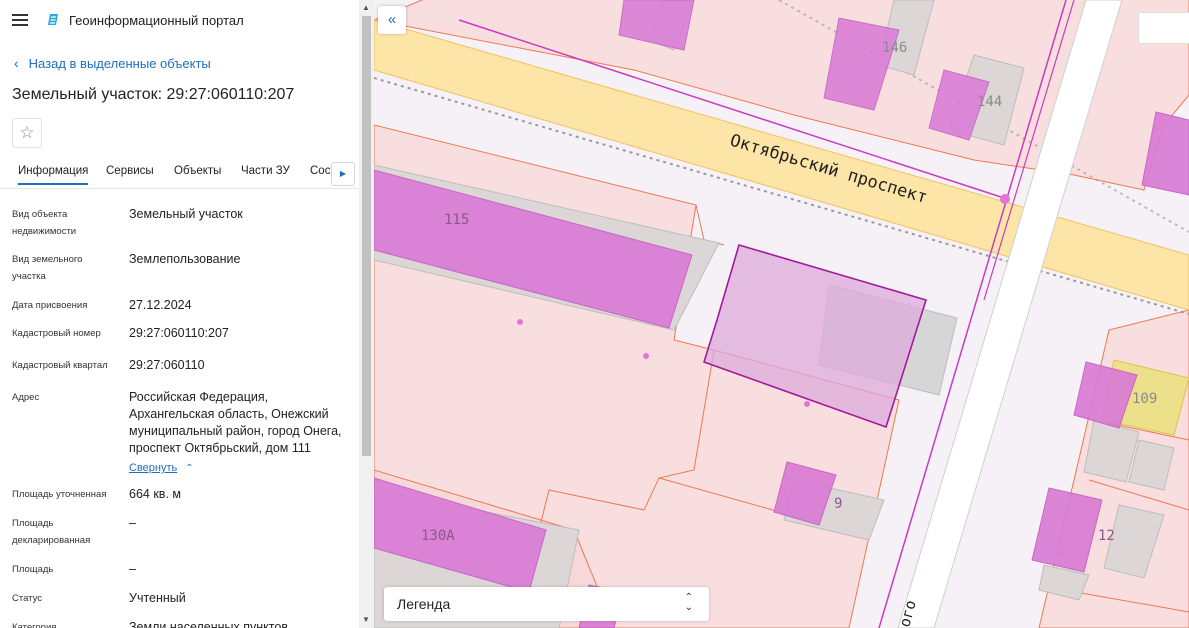  What do you see at coordinates (119, 63) in the screenshot?
I see `back-link-label: Назад в выделенные объекты` at bounding box center [119, 63].